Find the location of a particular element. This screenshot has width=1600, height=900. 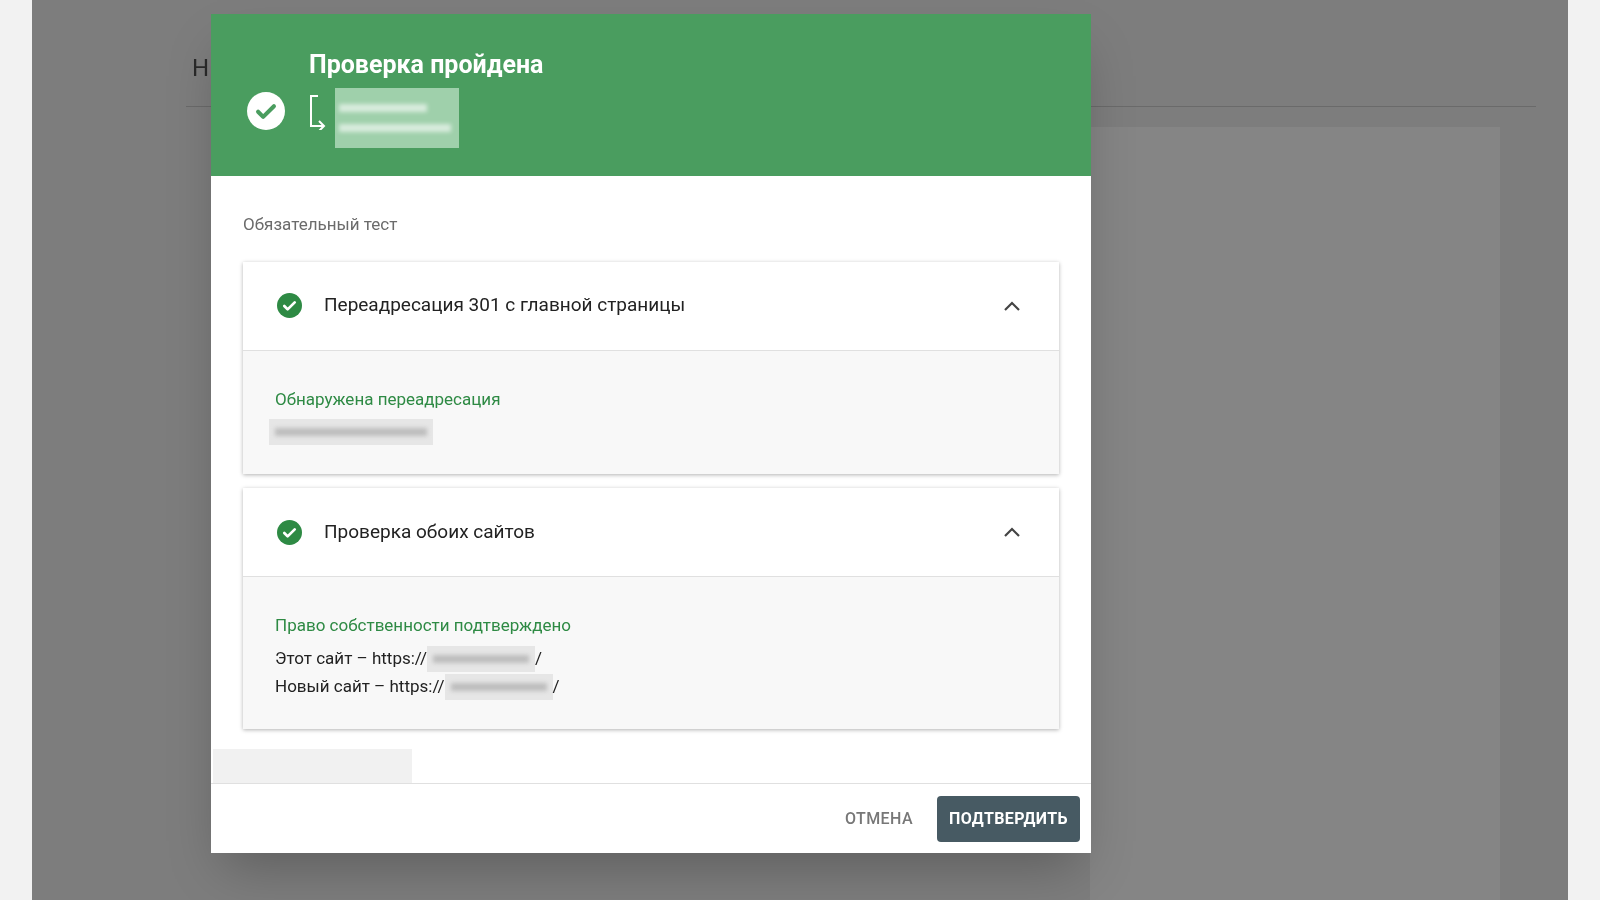

check-header: Переадресация 301 с главной страницы is located at coordinates (651, 305).